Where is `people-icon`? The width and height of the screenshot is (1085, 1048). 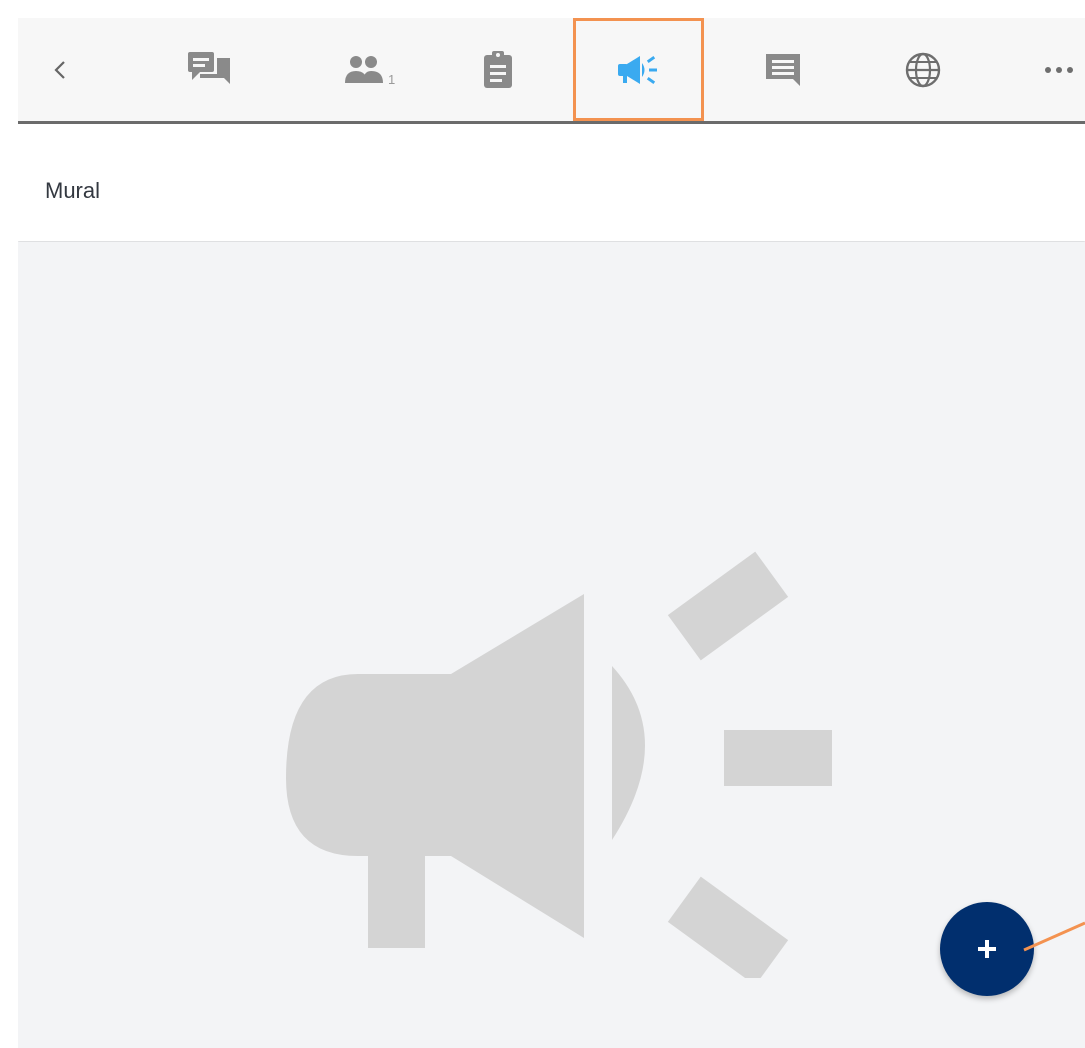 people-icon is located at coordinates (364, 69).